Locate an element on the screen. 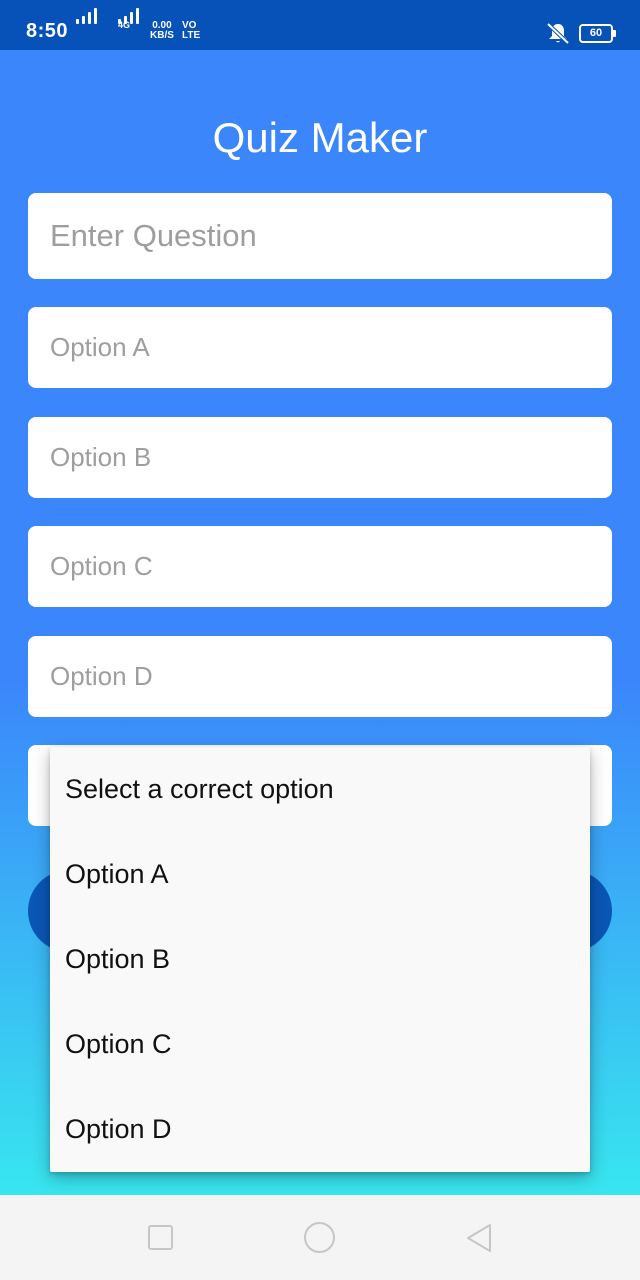  option-a-input is located at coordinates (331, 347).